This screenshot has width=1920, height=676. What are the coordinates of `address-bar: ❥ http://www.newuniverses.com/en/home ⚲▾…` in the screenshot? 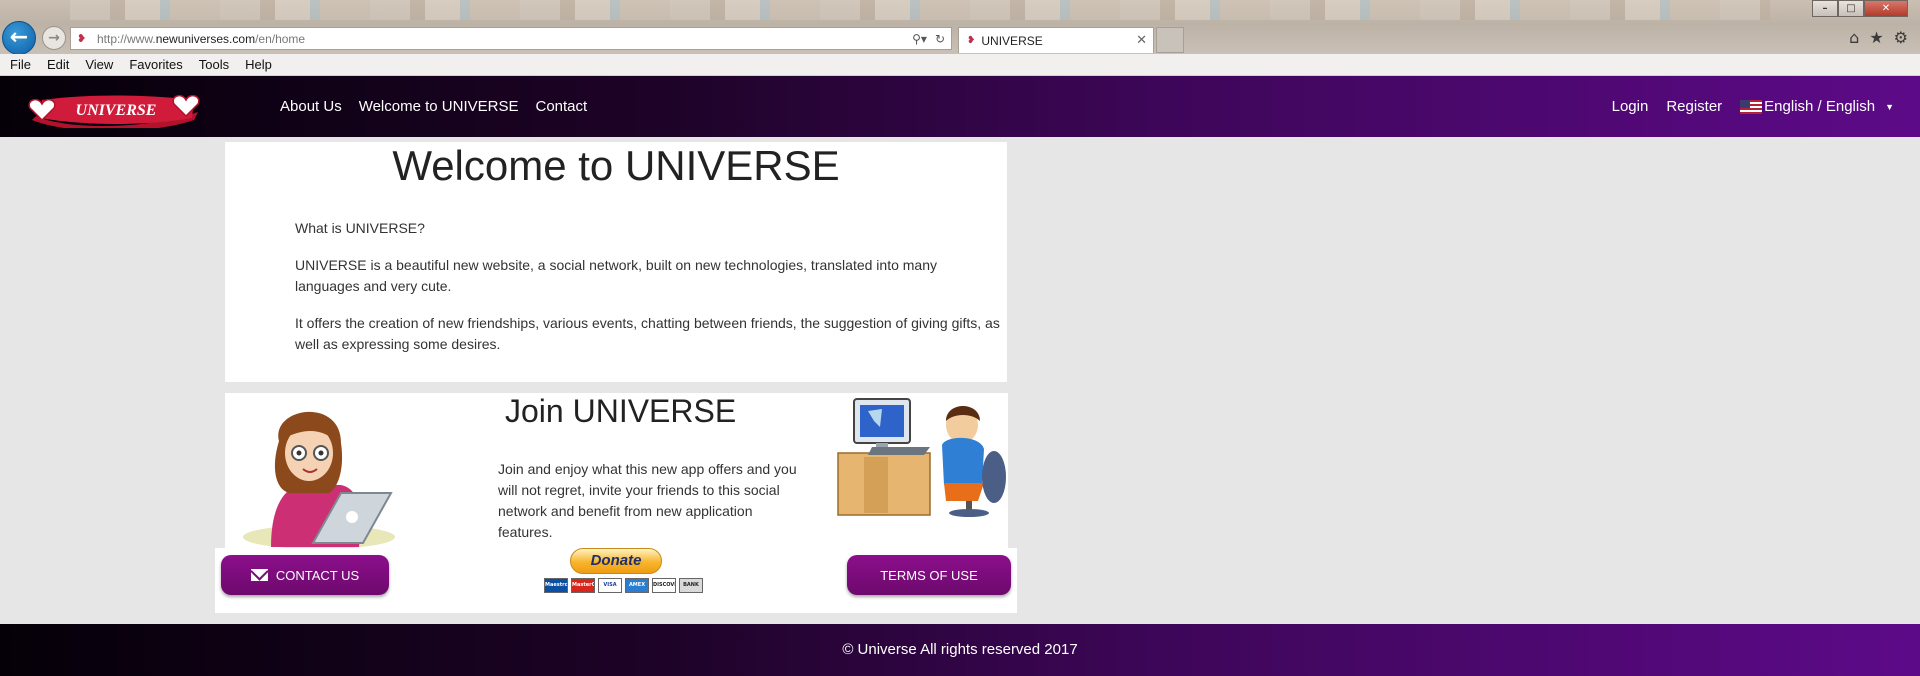 It's located at (511, 38).